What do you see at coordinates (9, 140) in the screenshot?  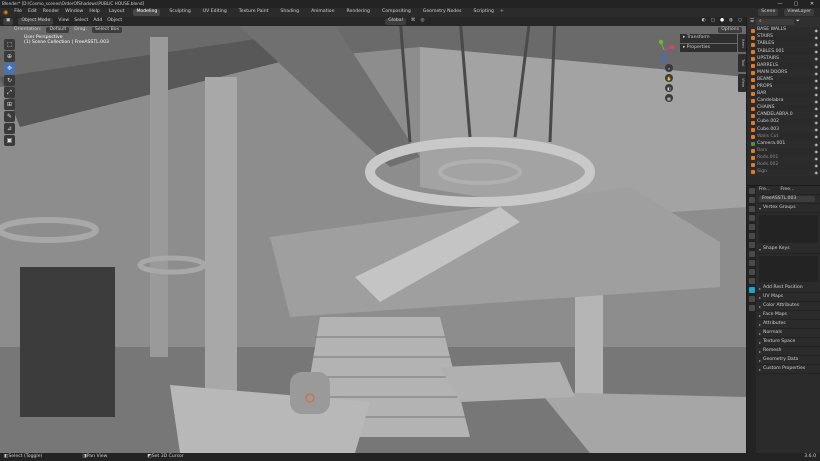 I see `add-cube-tool: ▣` at bounding box center [9, 140].